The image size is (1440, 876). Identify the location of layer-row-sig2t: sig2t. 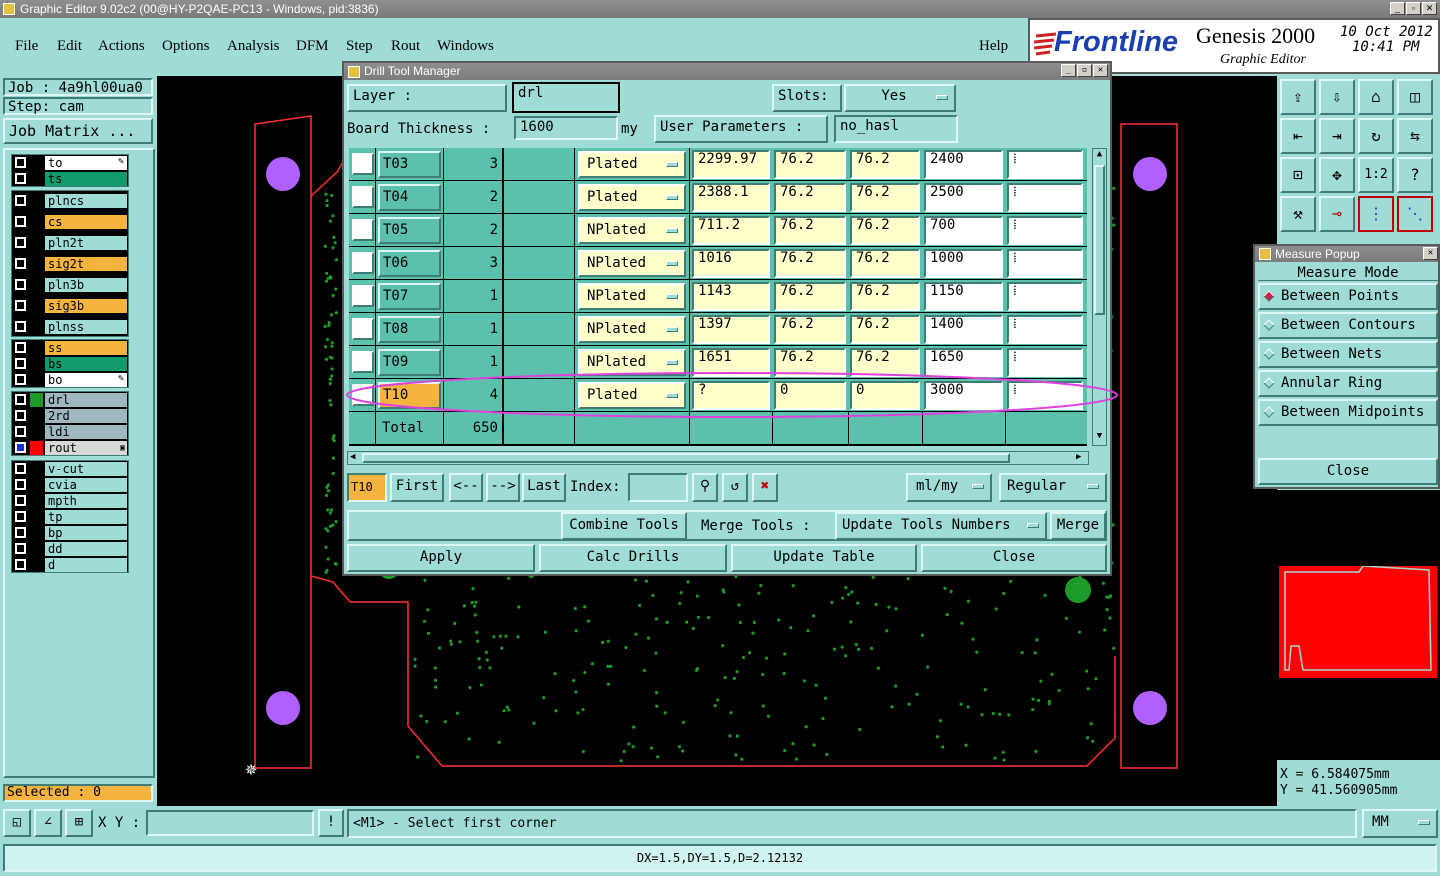
(71, 264).